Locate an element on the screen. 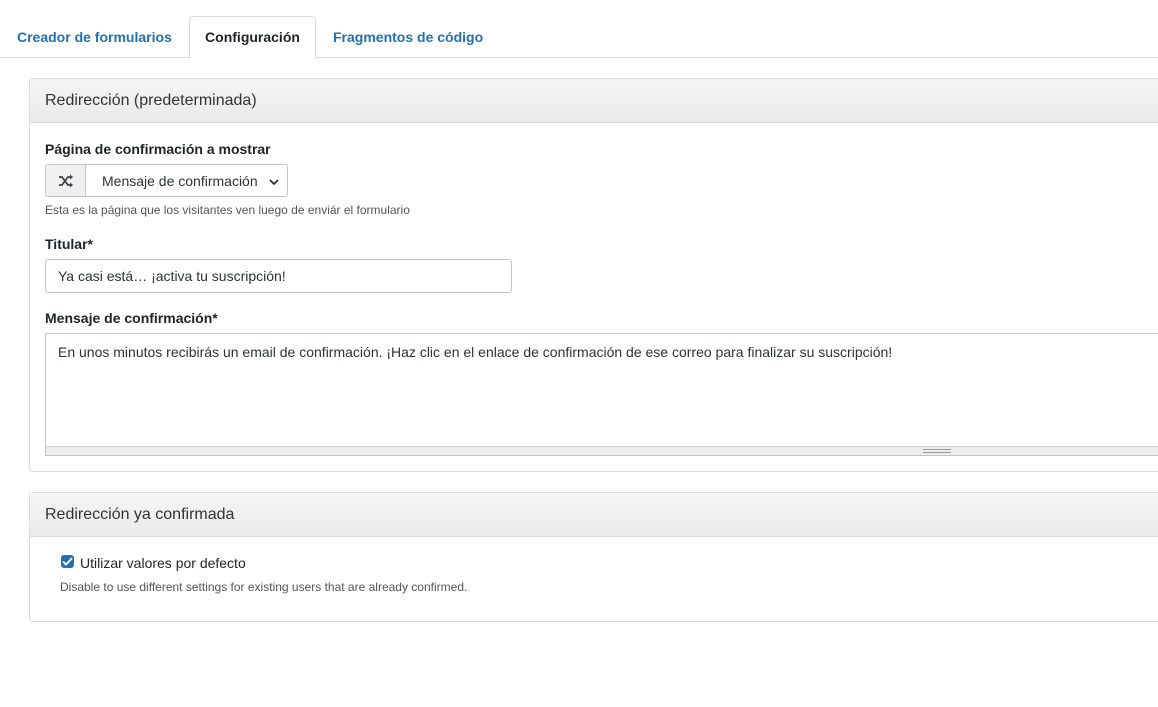 Image resolution: width=1158 pixels, height=707 pixels. message-label: Mensaje de confirmación* is located at coordinates (131, 318).